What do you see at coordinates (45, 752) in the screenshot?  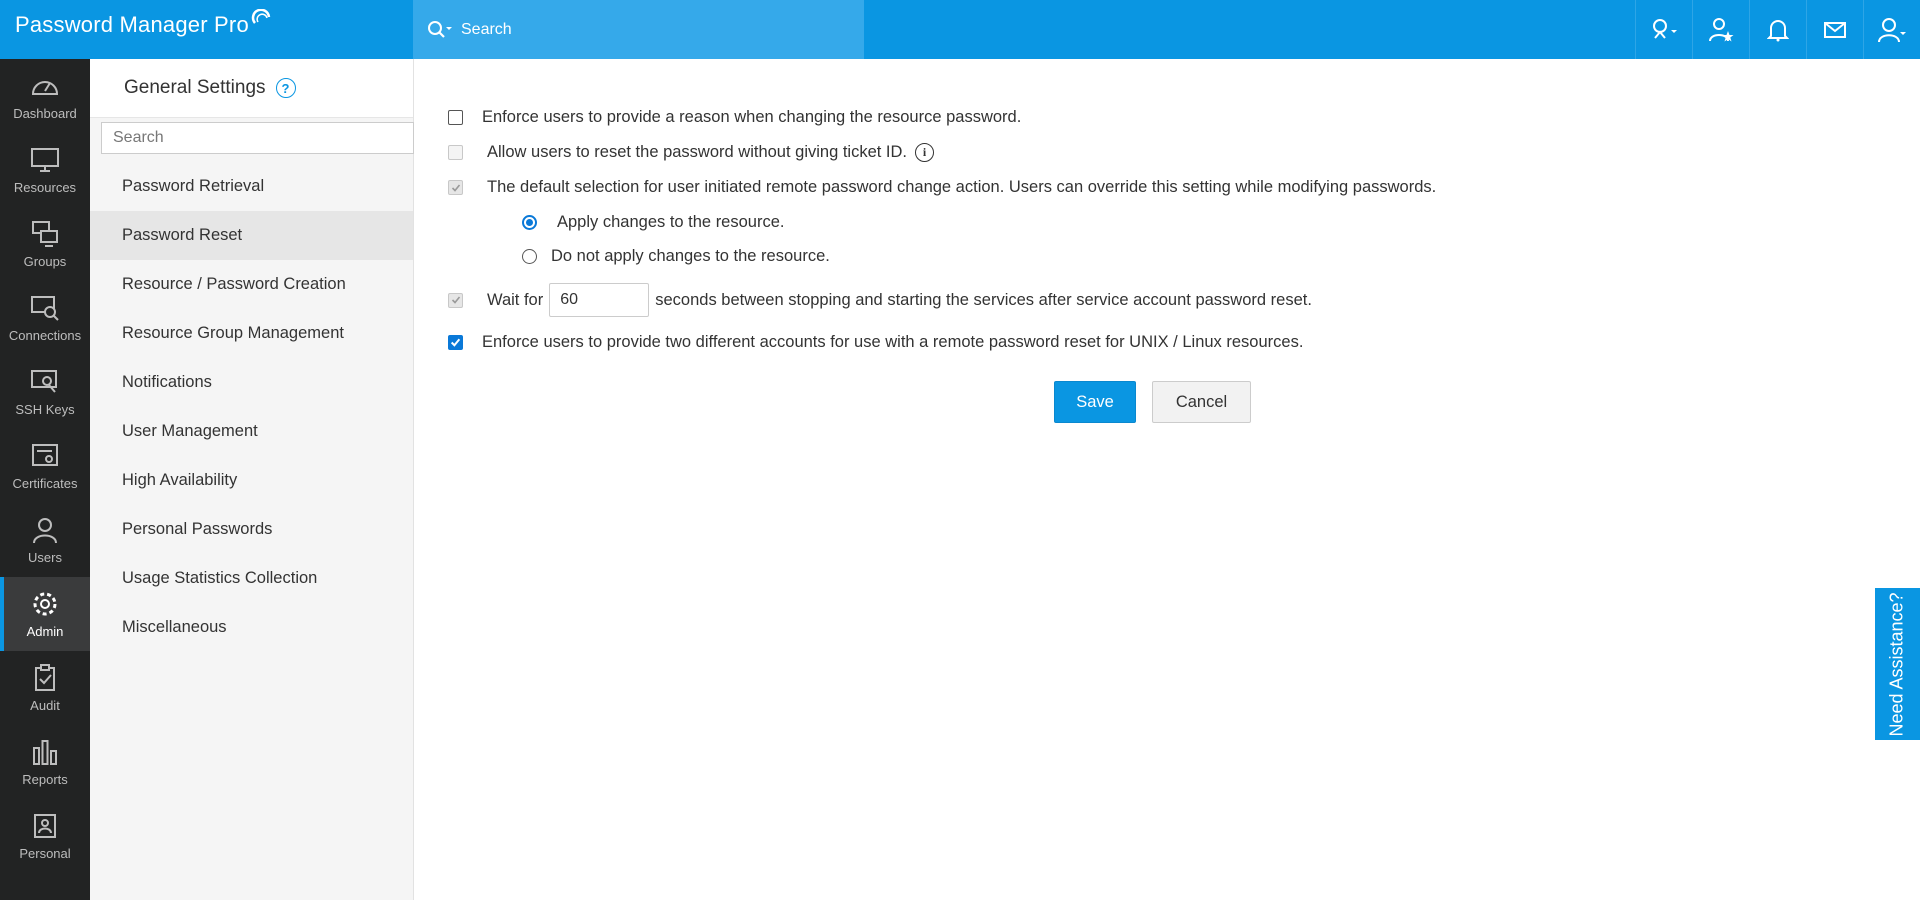 I see `bar-chart-icon` at bounding box center [45, 752].